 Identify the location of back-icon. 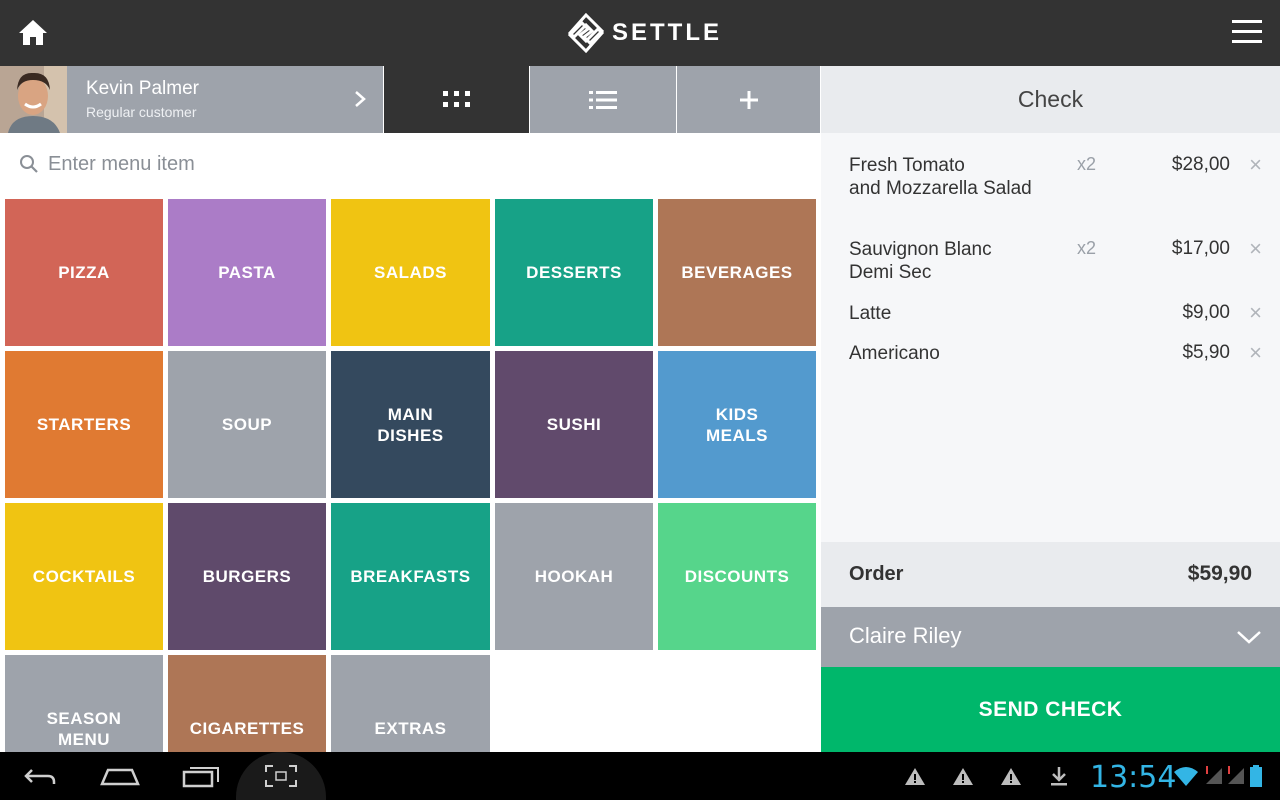
(40, 776).